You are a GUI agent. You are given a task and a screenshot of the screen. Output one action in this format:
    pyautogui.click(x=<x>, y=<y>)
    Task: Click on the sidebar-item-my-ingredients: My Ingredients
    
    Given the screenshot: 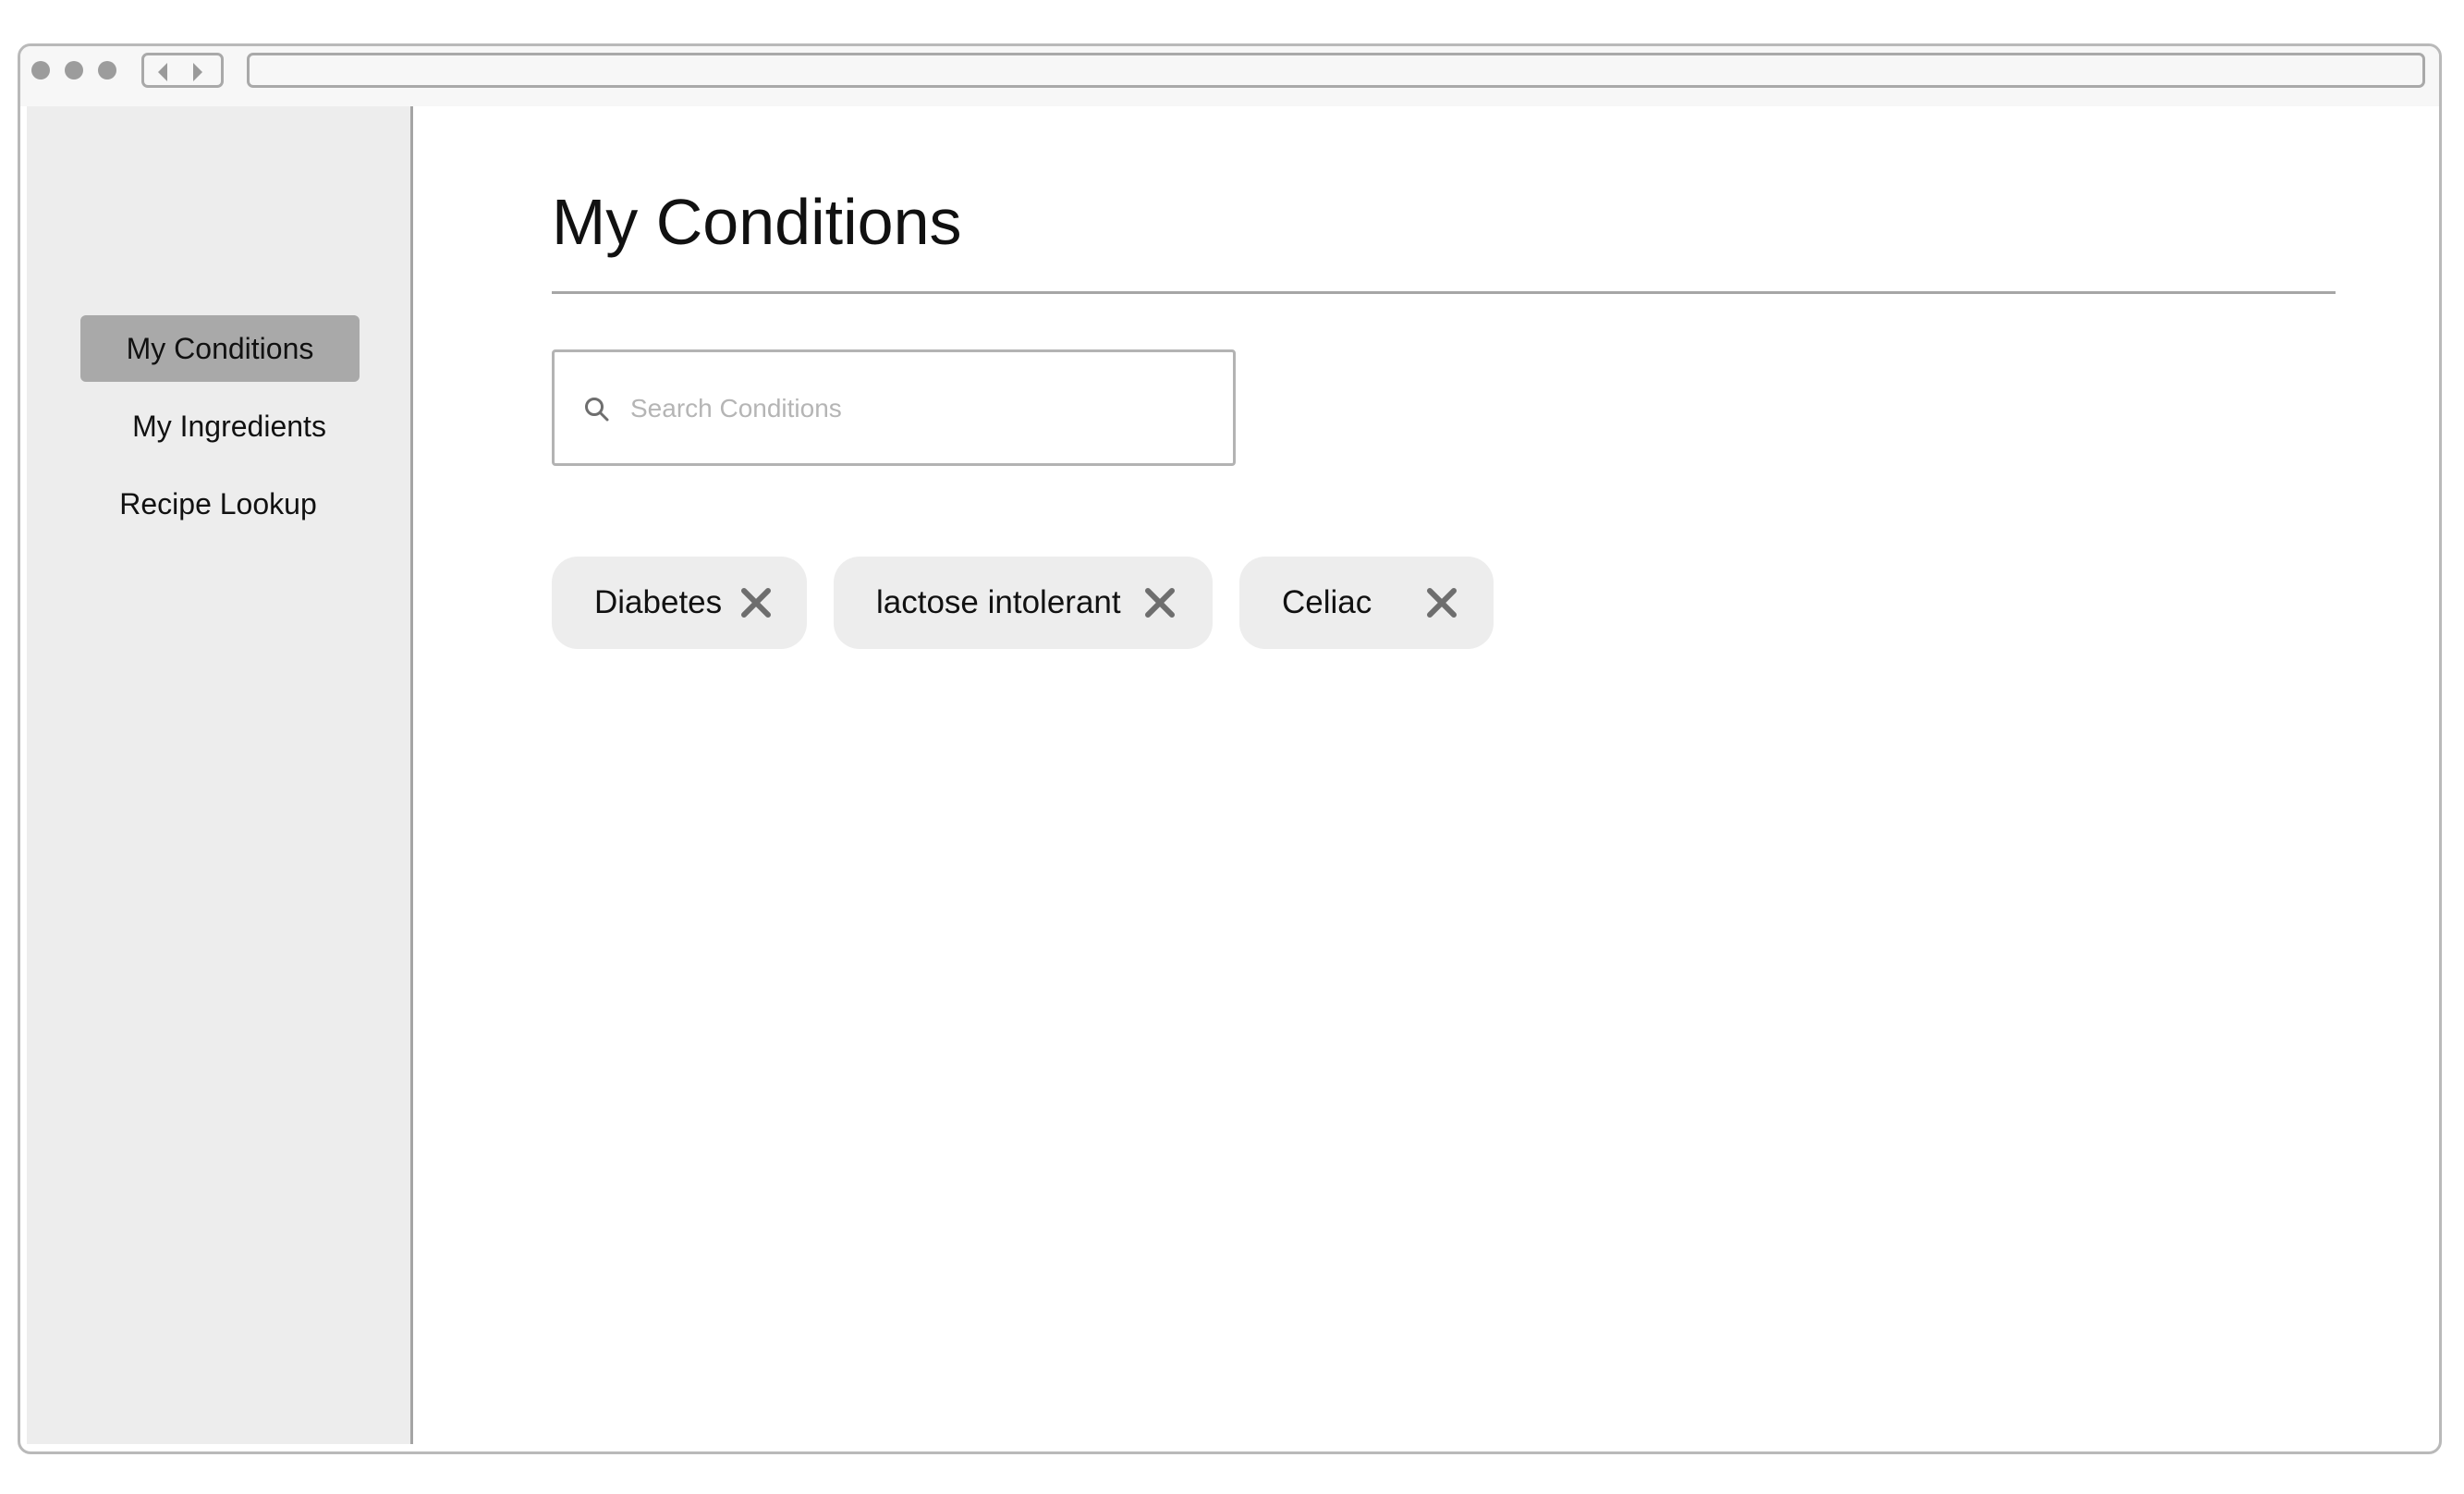 What is the action you would take?
    pyautogui.click(x=229, y=426)
    